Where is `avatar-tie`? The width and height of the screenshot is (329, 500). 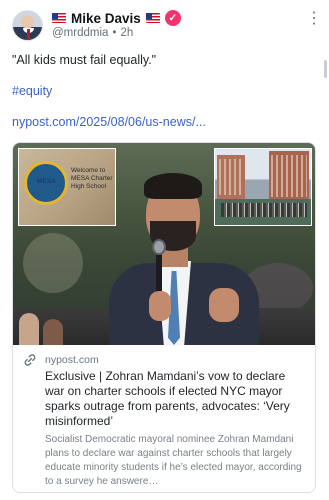 avatar-tie is located at coordinates (28, 34).